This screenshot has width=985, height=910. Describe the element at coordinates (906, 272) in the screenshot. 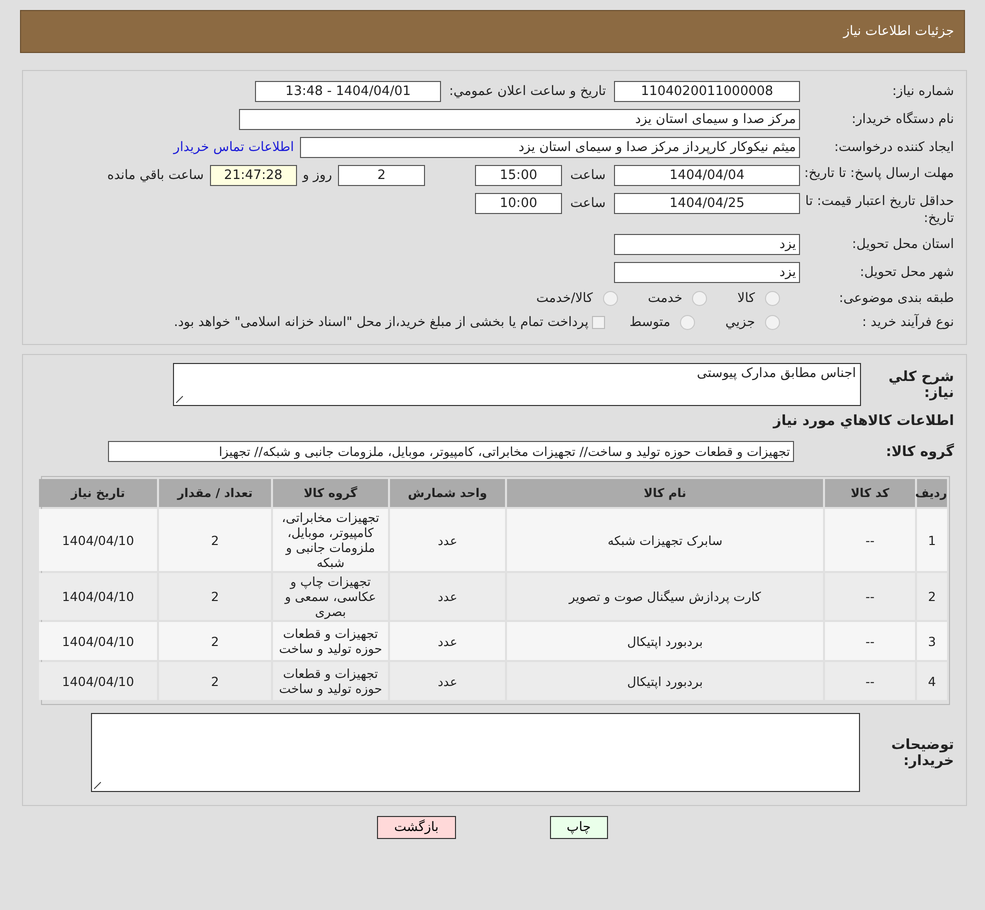

I see `field-label: شهر محل تحویل:` at that location.